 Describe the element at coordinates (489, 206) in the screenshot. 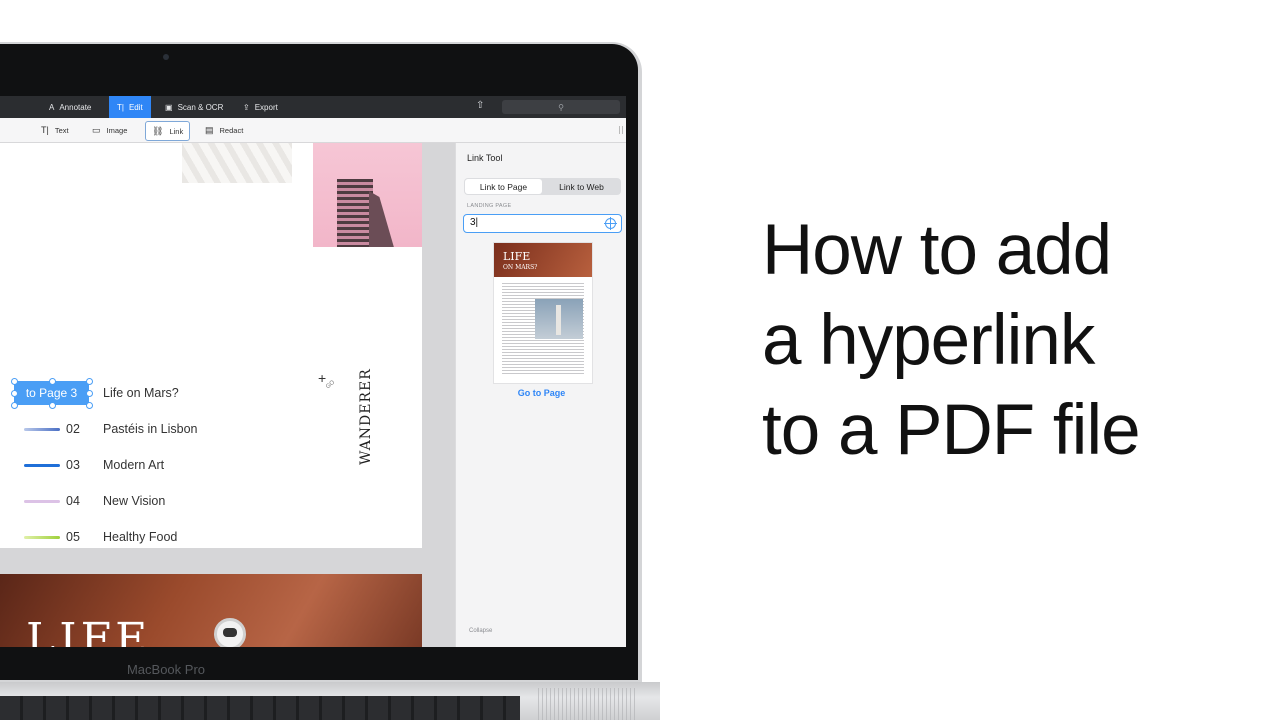

I see `landing-page-label: LANDING PAGE` at that location.